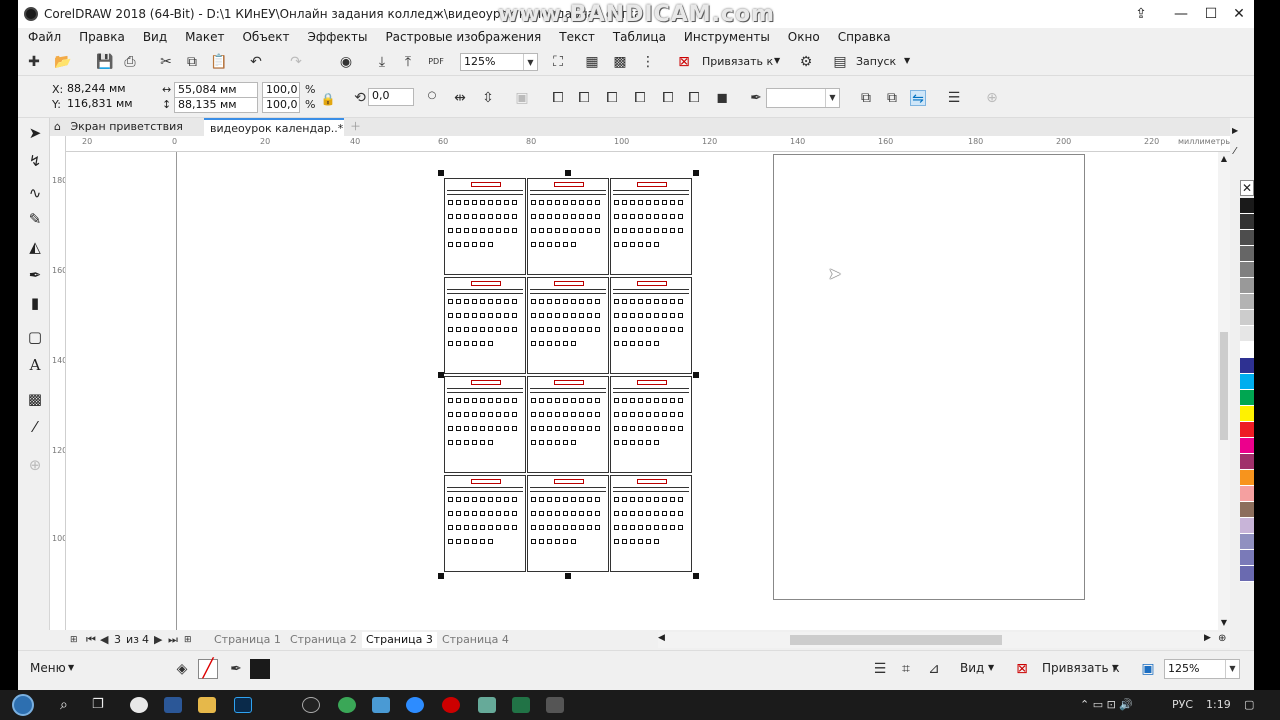 The image size is (1280, 720). I want to click on height-field: 88,135 мм, so click(216, 105).